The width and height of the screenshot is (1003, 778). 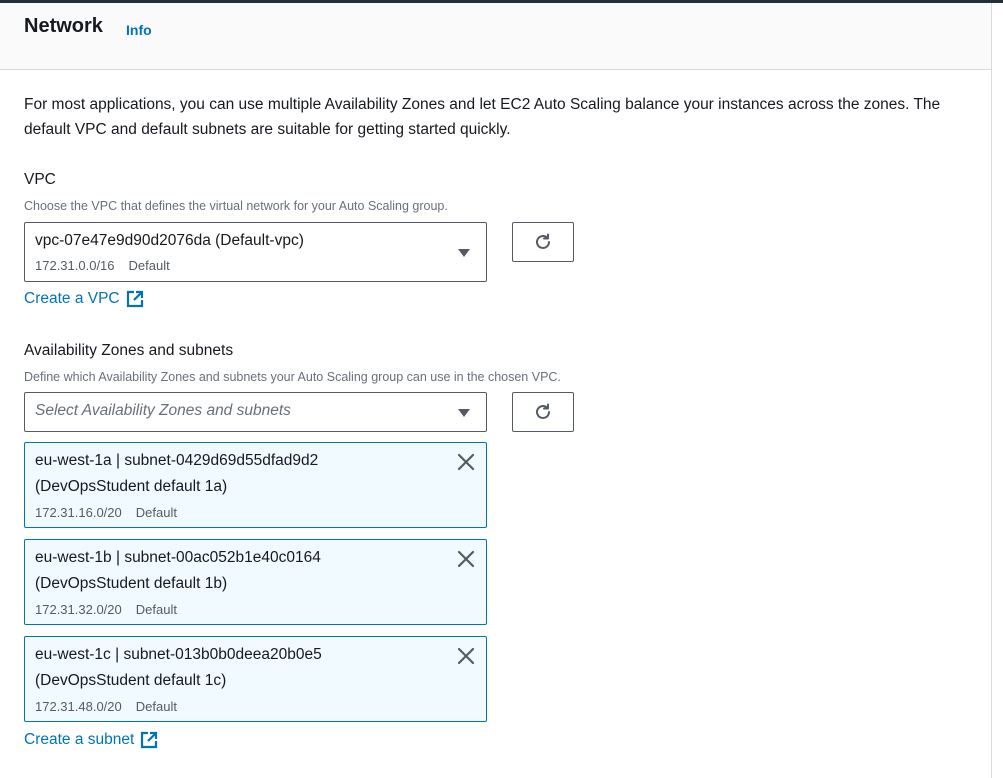 I want to click on subnet-token-cidr: 172.31.32.0/20, so click(x=78, y=609).